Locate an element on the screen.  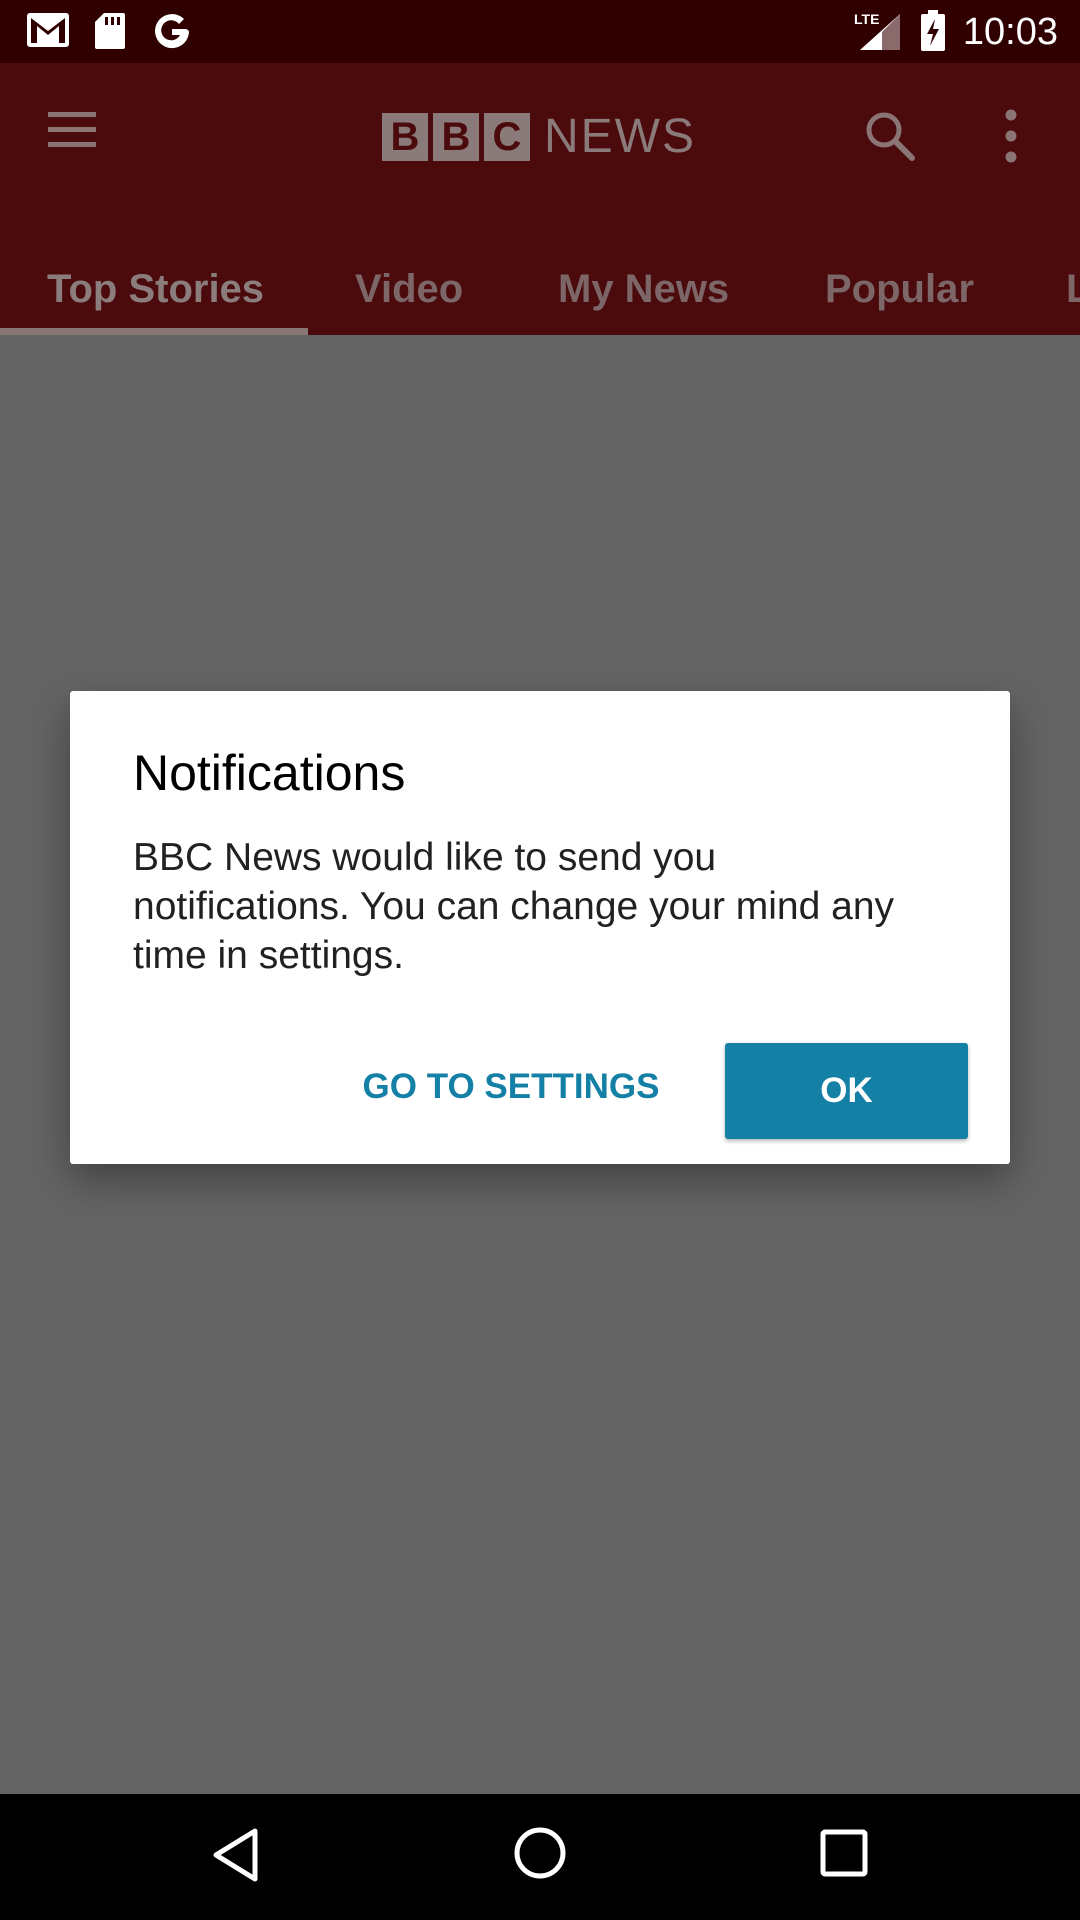
ok-button: OK is located at coordinates (846, 1091).